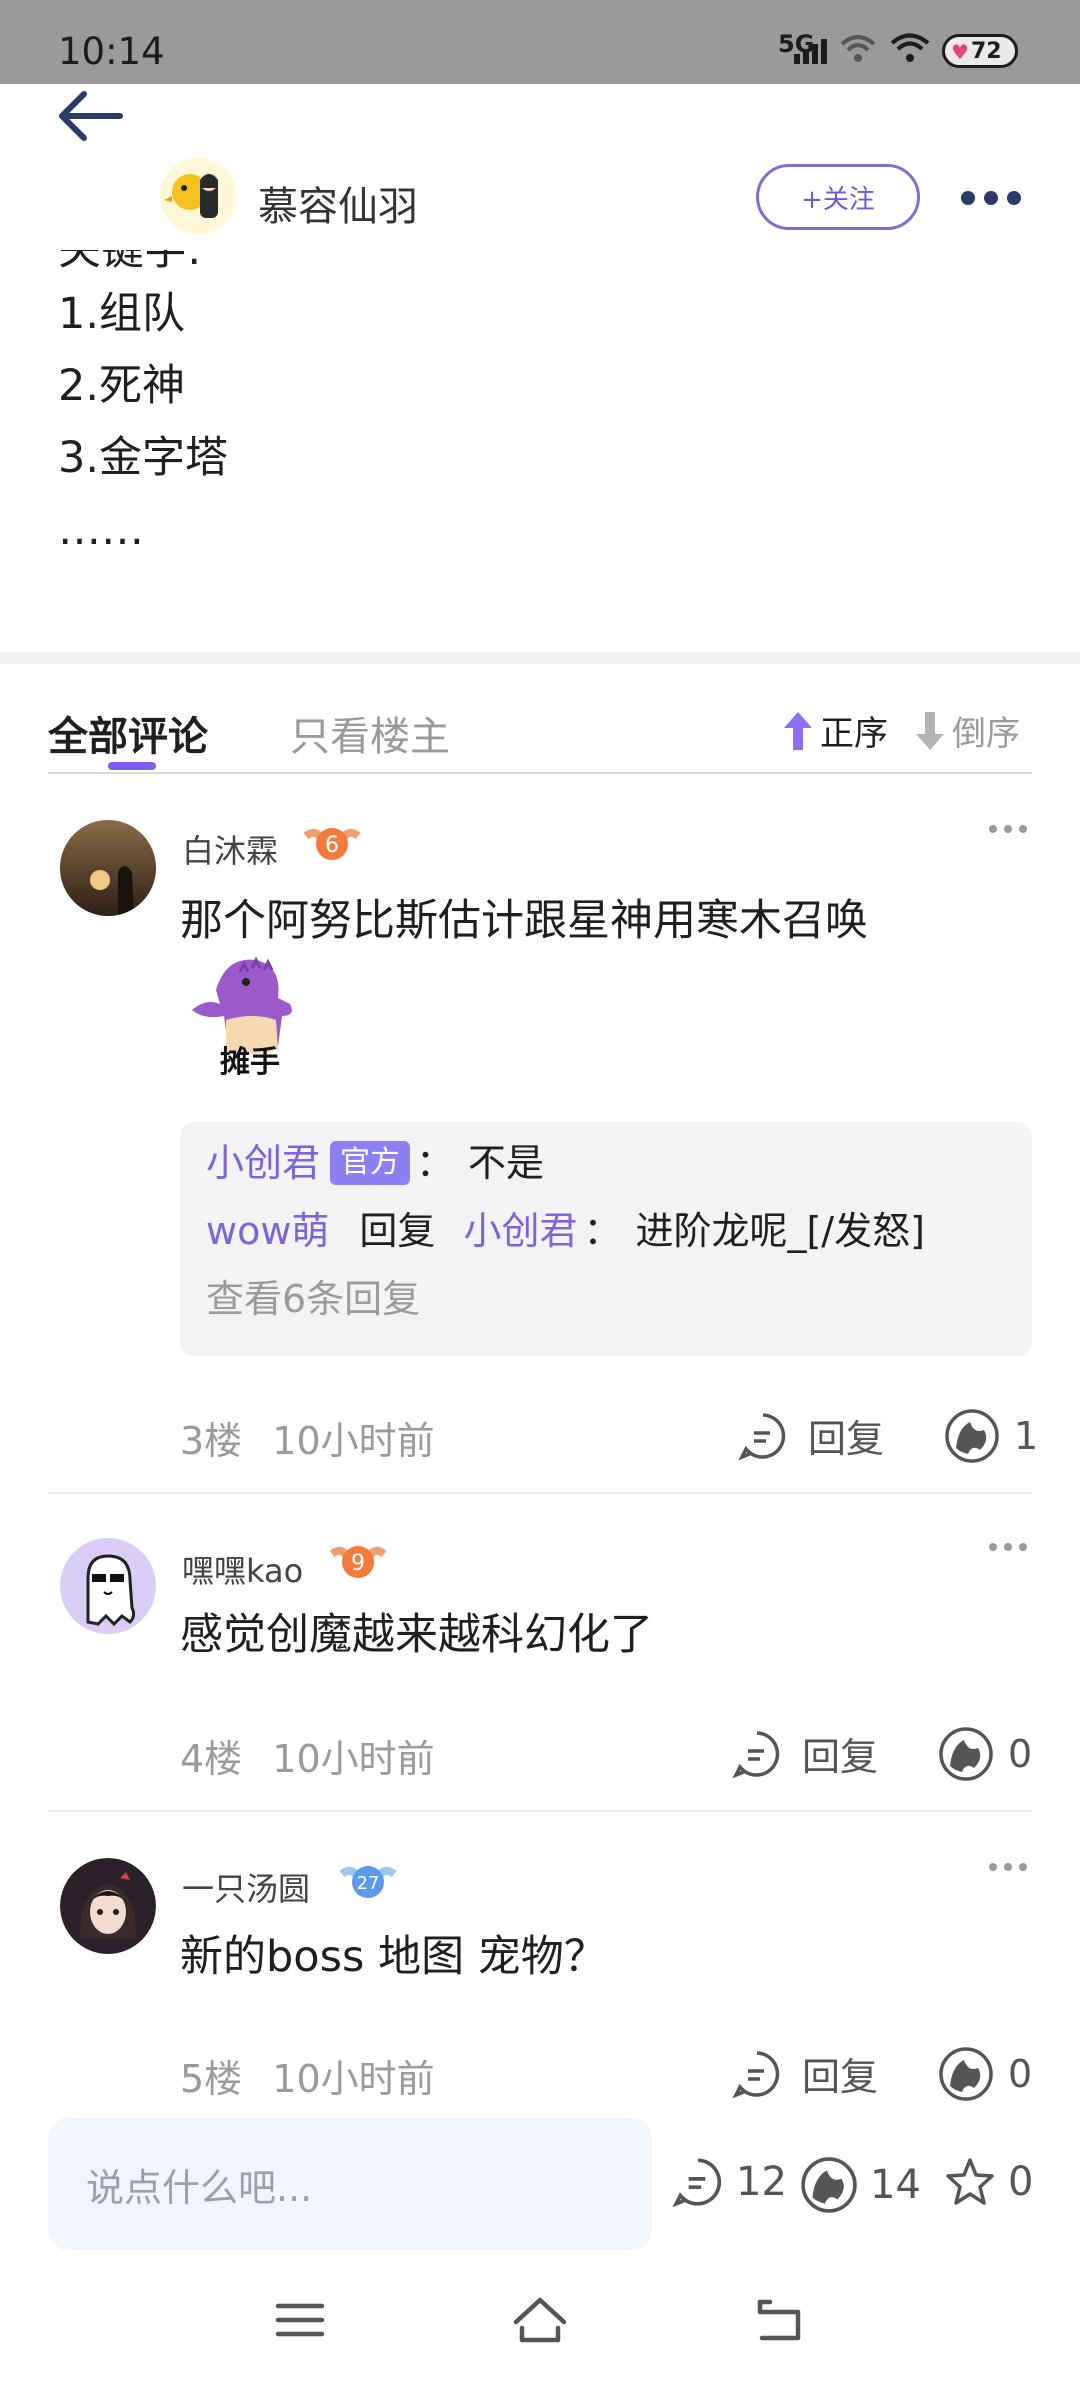 Image resolution: width=1080 pixels, height=2400 pixels. Describe the element at coordinates (838, 197) in the screenshot. I see `follow-button: +关注` at that location.